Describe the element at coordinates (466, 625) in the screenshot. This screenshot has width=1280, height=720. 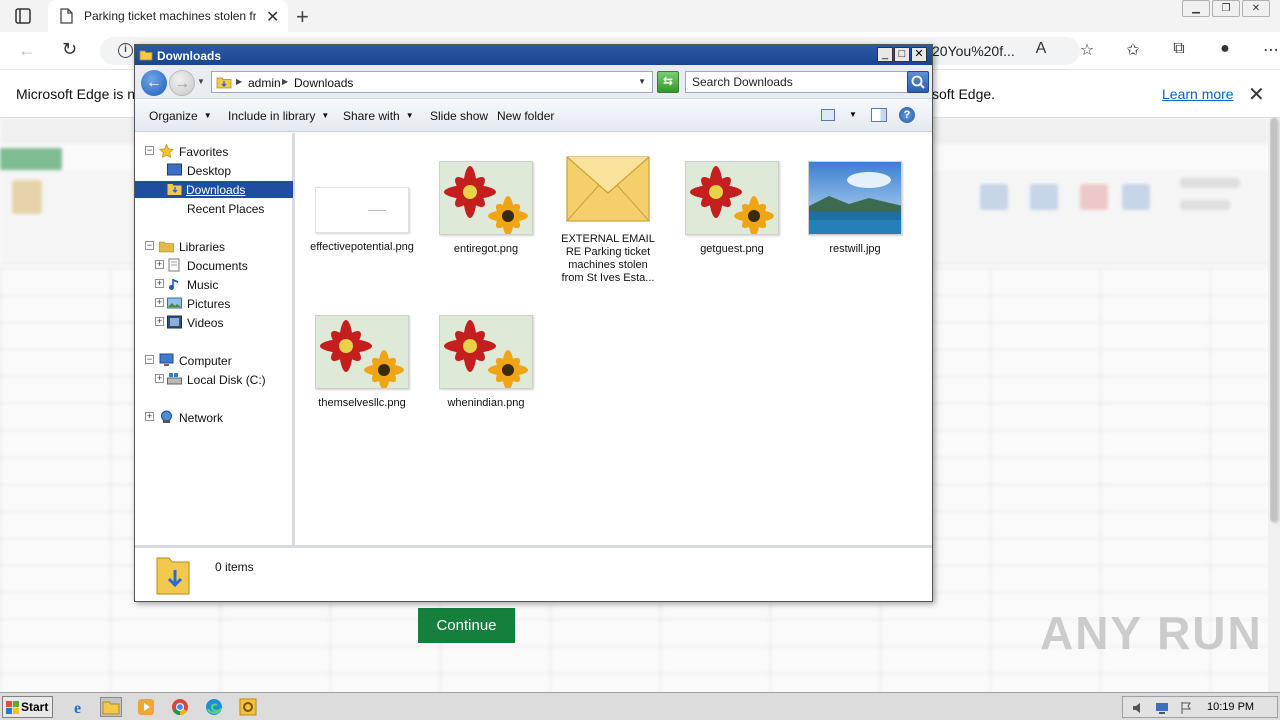
I see `continue-button: Continue` at that location.